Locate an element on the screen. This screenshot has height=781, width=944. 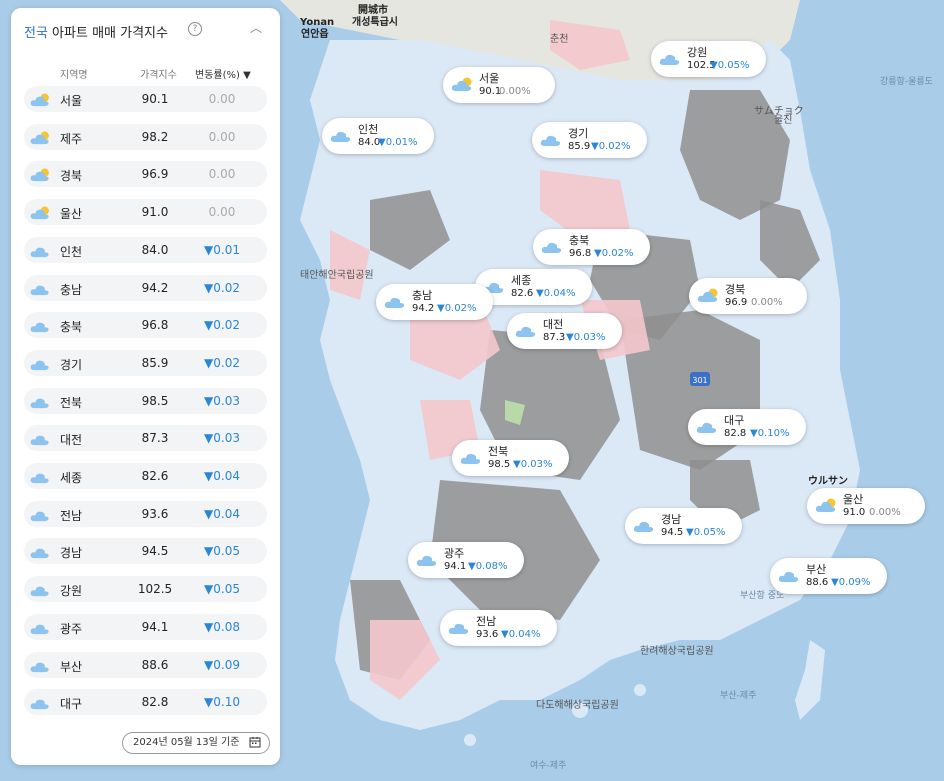
map-pin: 경기 85.9 ▼0.02% is located at coordinates (589, 140).